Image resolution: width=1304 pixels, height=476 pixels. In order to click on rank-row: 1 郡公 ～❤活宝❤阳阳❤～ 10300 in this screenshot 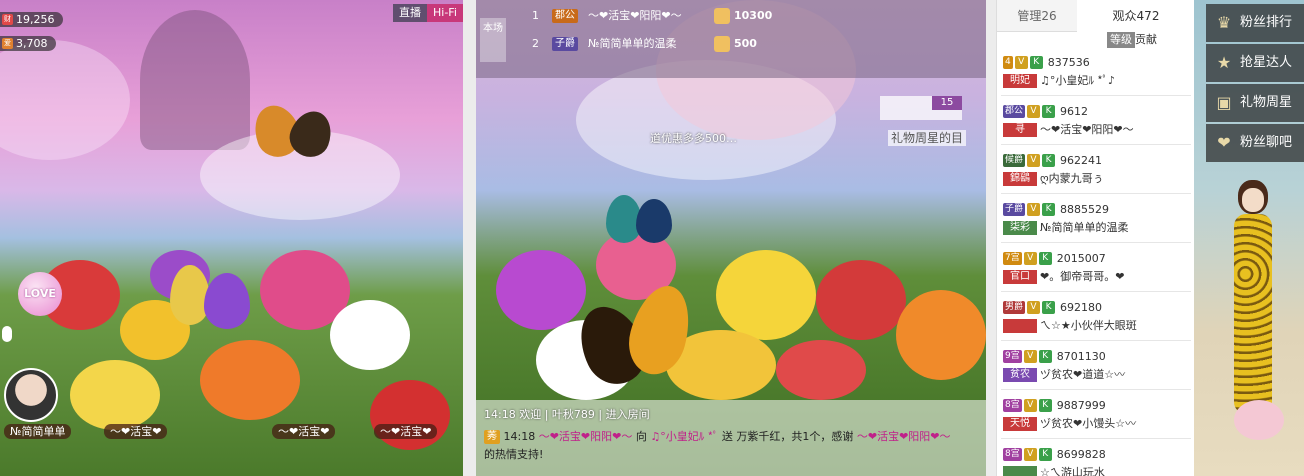, I will do `click(731, 16)`.